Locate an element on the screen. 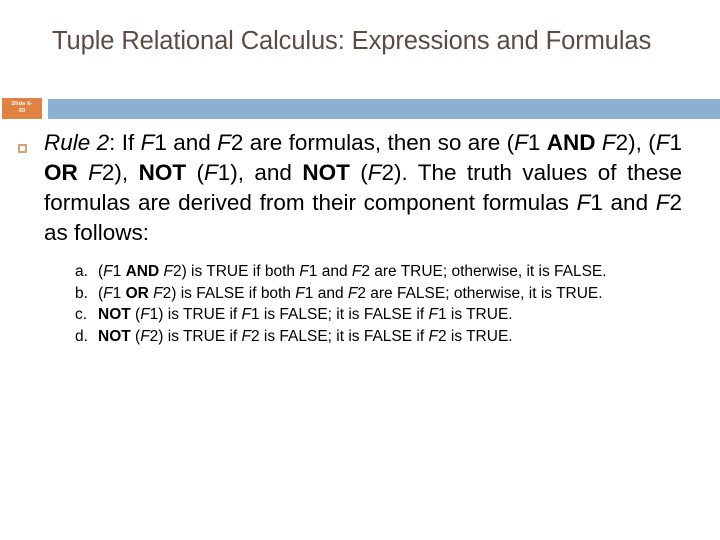 The width and height of the screenshot is (720, 540). item-c-p2: ( is located at coordinates (135, 314).